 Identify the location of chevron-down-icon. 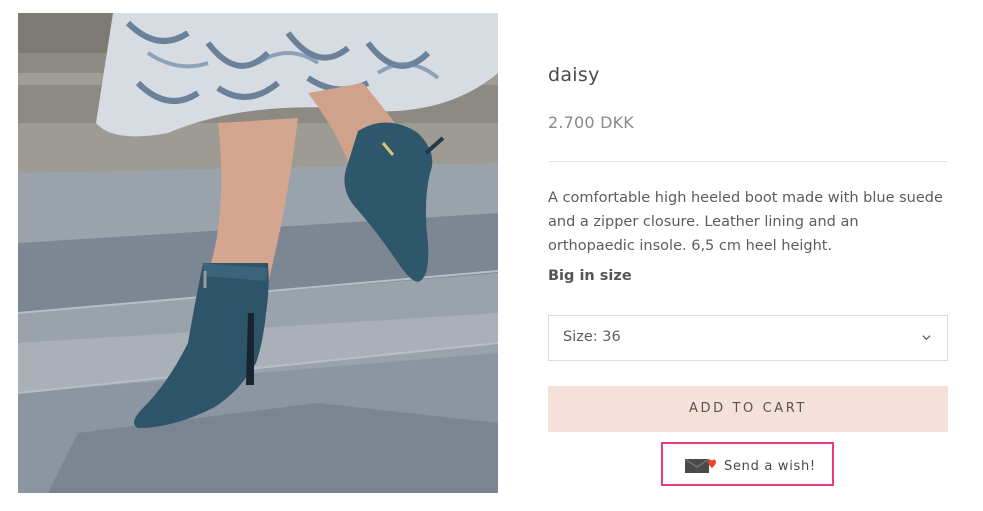
(926, 338).